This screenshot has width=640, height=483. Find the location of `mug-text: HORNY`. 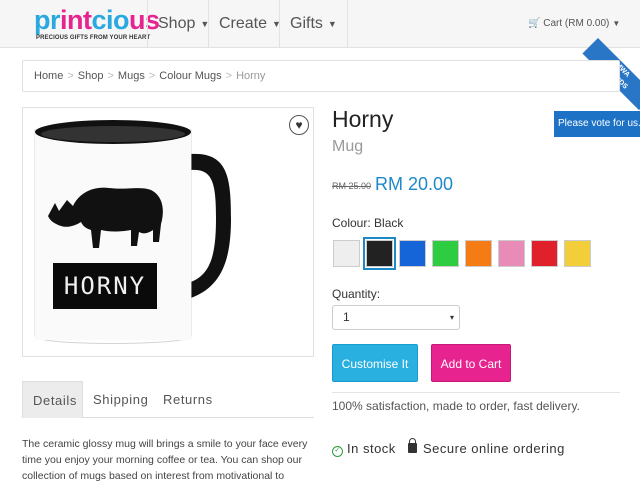

mug-text: HORNY is located at coordinates (105, 286).